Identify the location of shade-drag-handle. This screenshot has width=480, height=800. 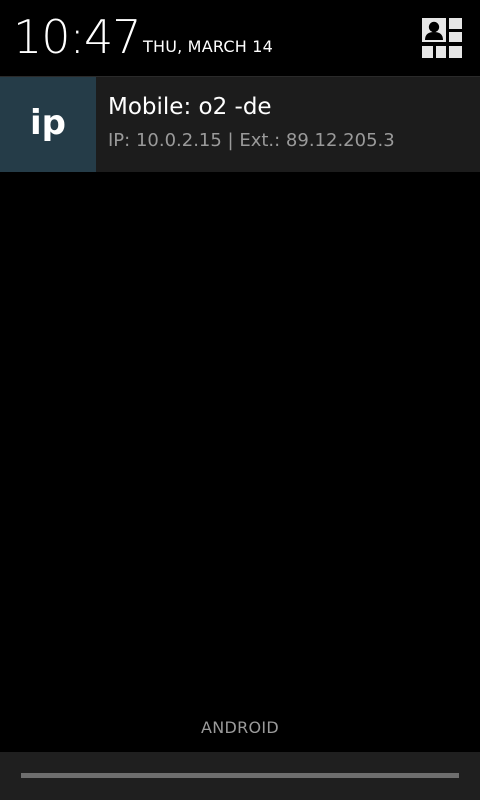
(240, 776).